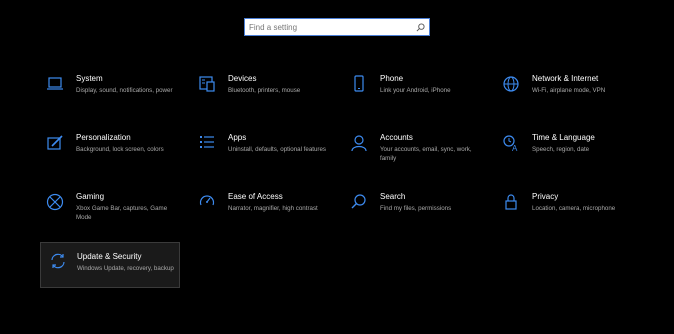  What do you see at coordinates (415, 90) in the screenshot?
I see `tile-description: Link your Android, iPhone` at bounding box center [415, 90].